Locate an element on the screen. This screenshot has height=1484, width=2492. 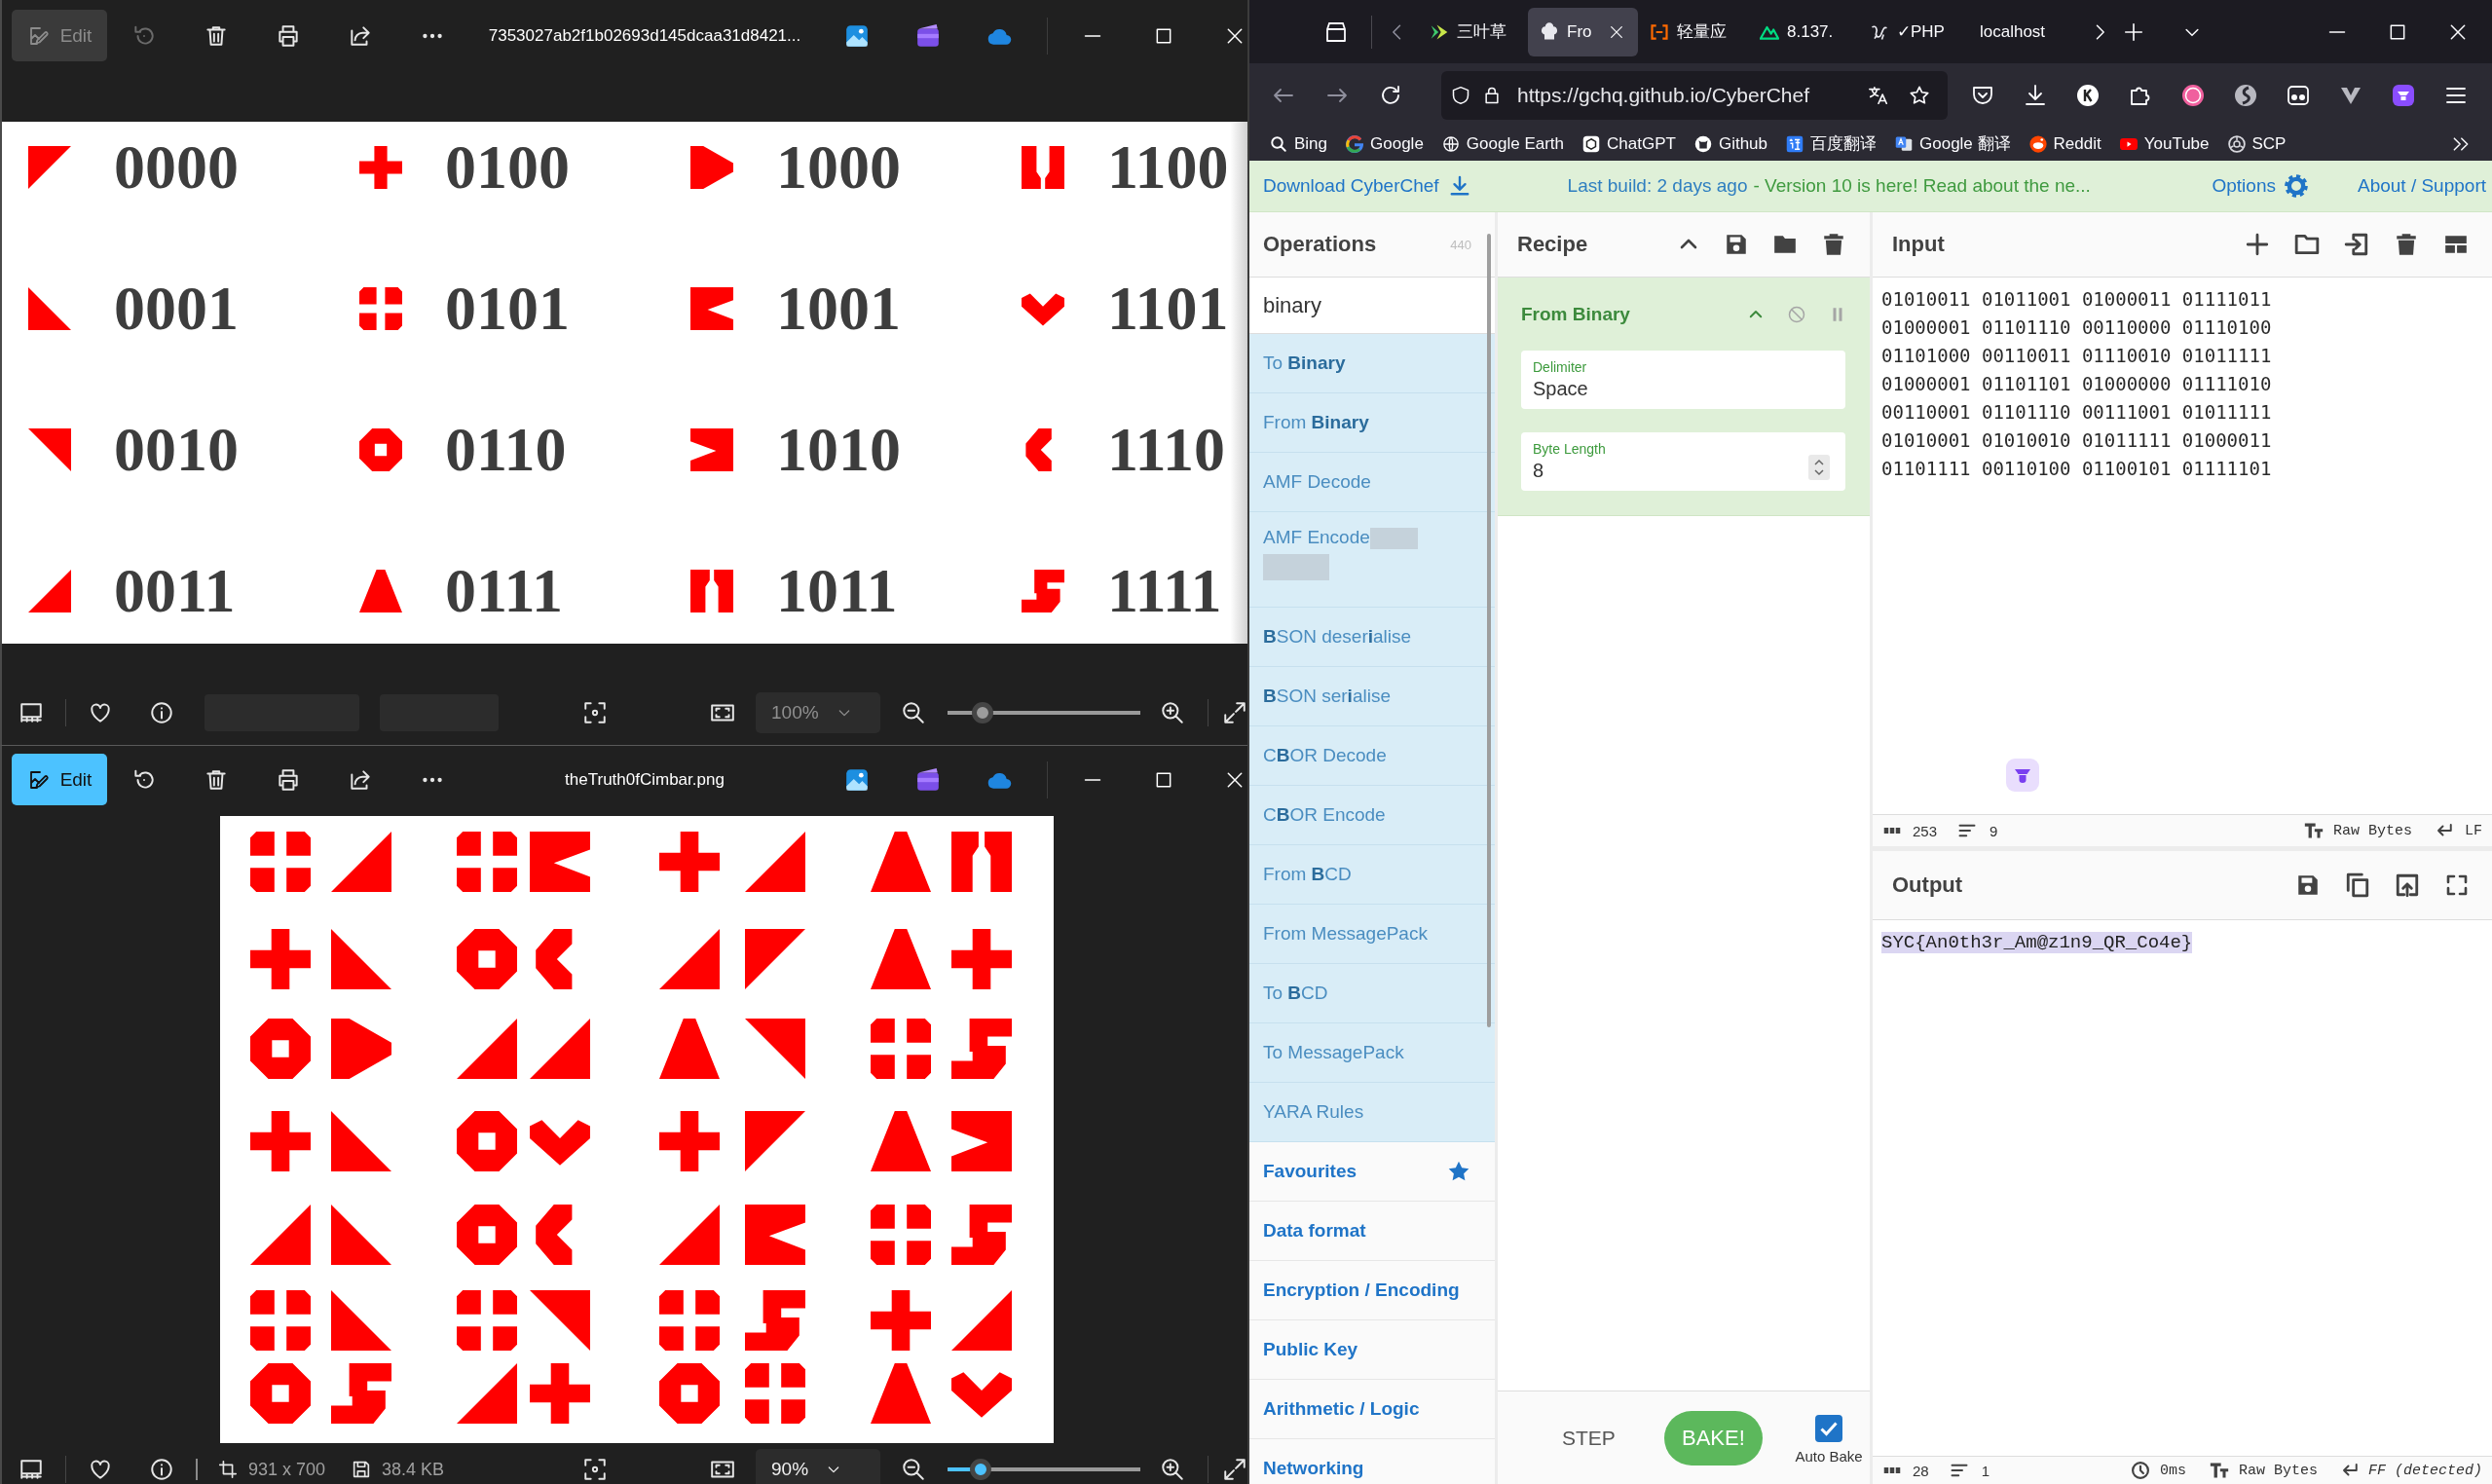
extension-icon is located at coordinates (2022, 775).